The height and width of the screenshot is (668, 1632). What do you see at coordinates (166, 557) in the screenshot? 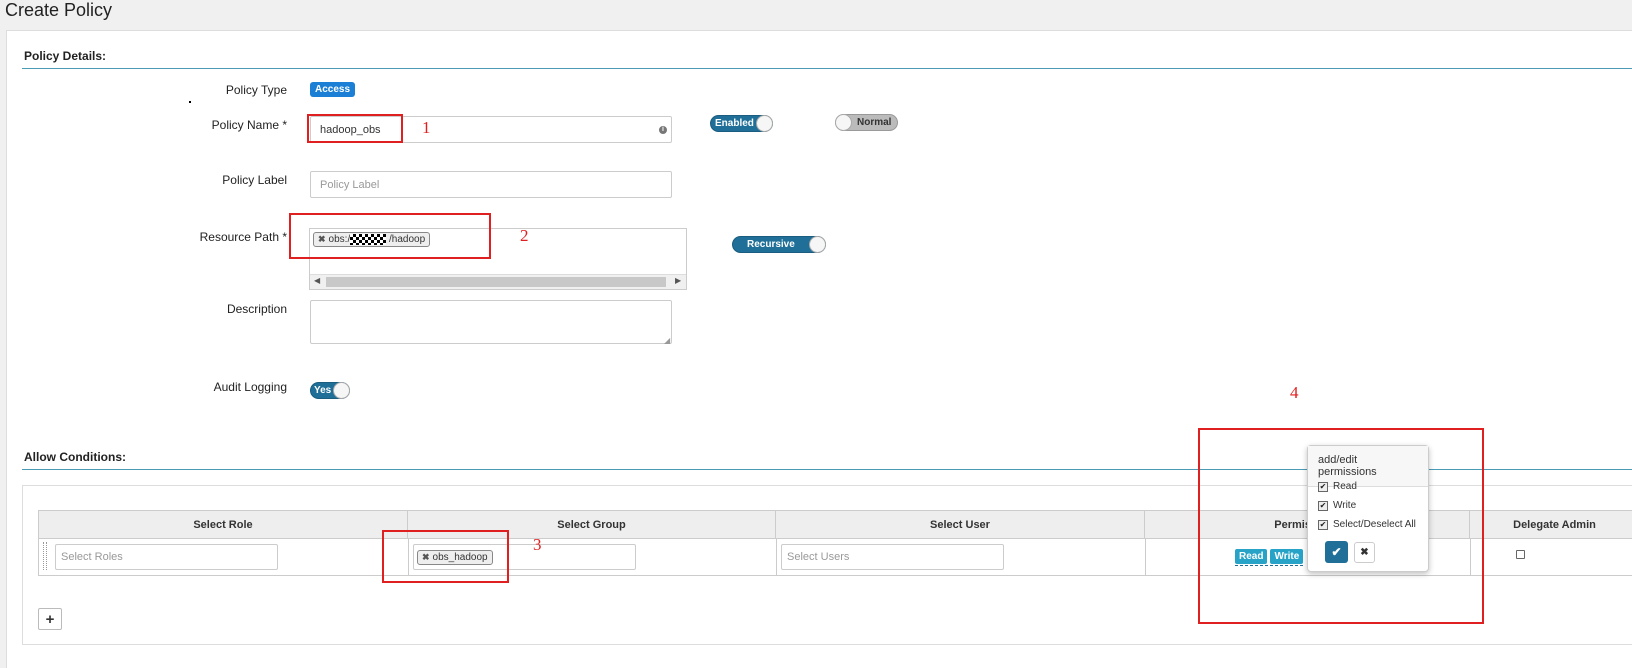
I see `select-roles-input: Select Roles` at bounding box center [166, 557].